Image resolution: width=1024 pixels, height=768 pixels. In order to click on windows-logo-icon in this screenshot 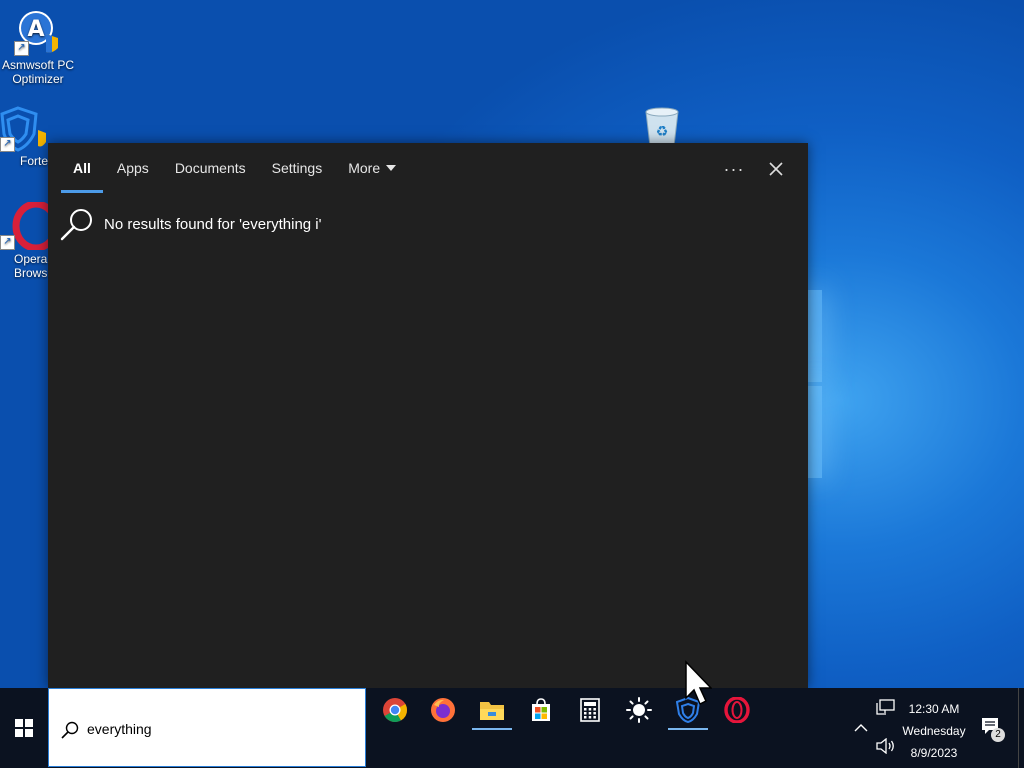, I will do `click(24, 728)`.